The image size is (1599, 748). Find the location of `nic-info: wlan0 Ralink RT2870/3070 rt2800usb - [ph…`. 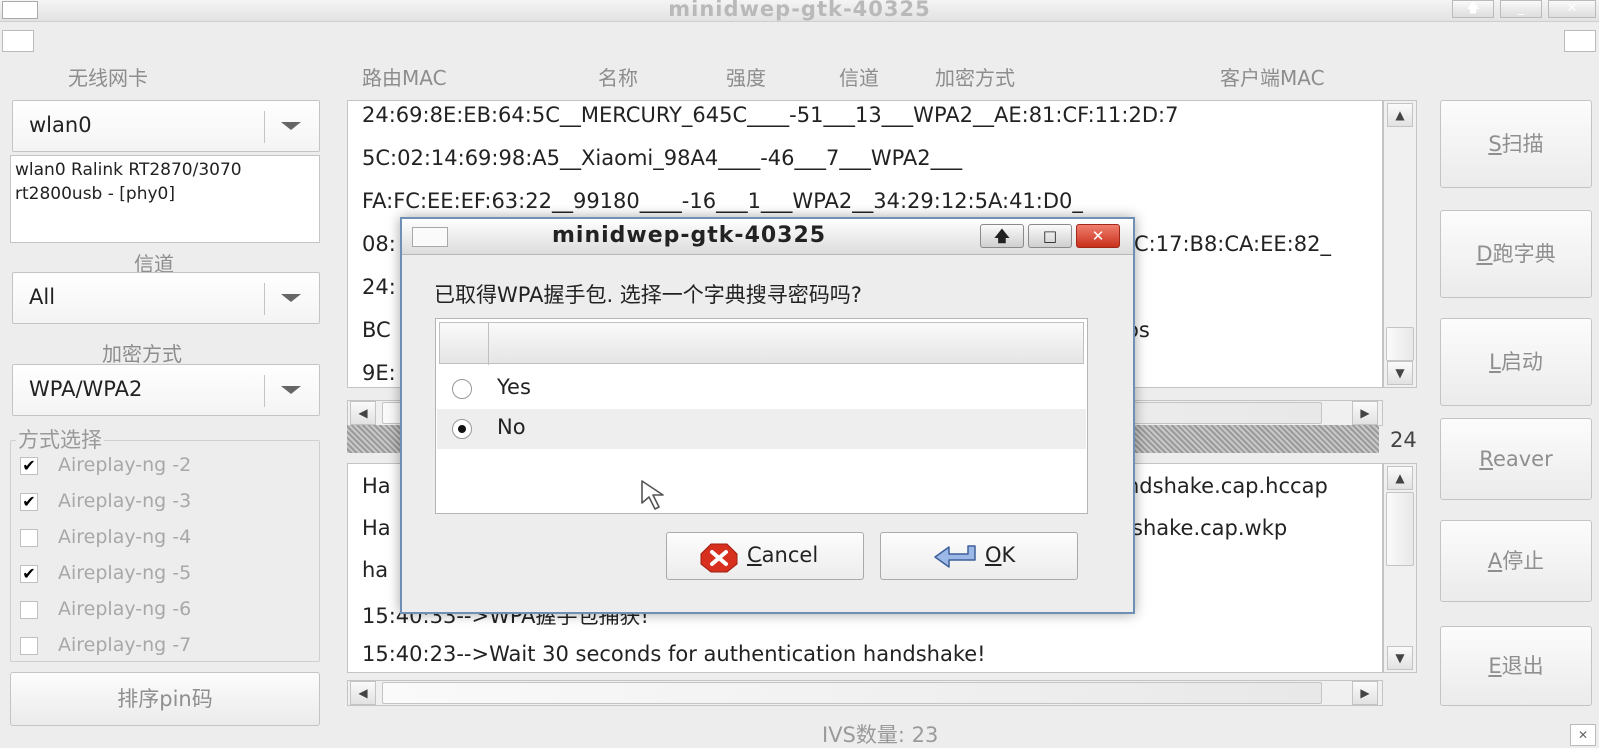

nic-info: wlan0 Ralink RT2870/3070 rt2800usb - [ph… is located at coordinates (165, 199).